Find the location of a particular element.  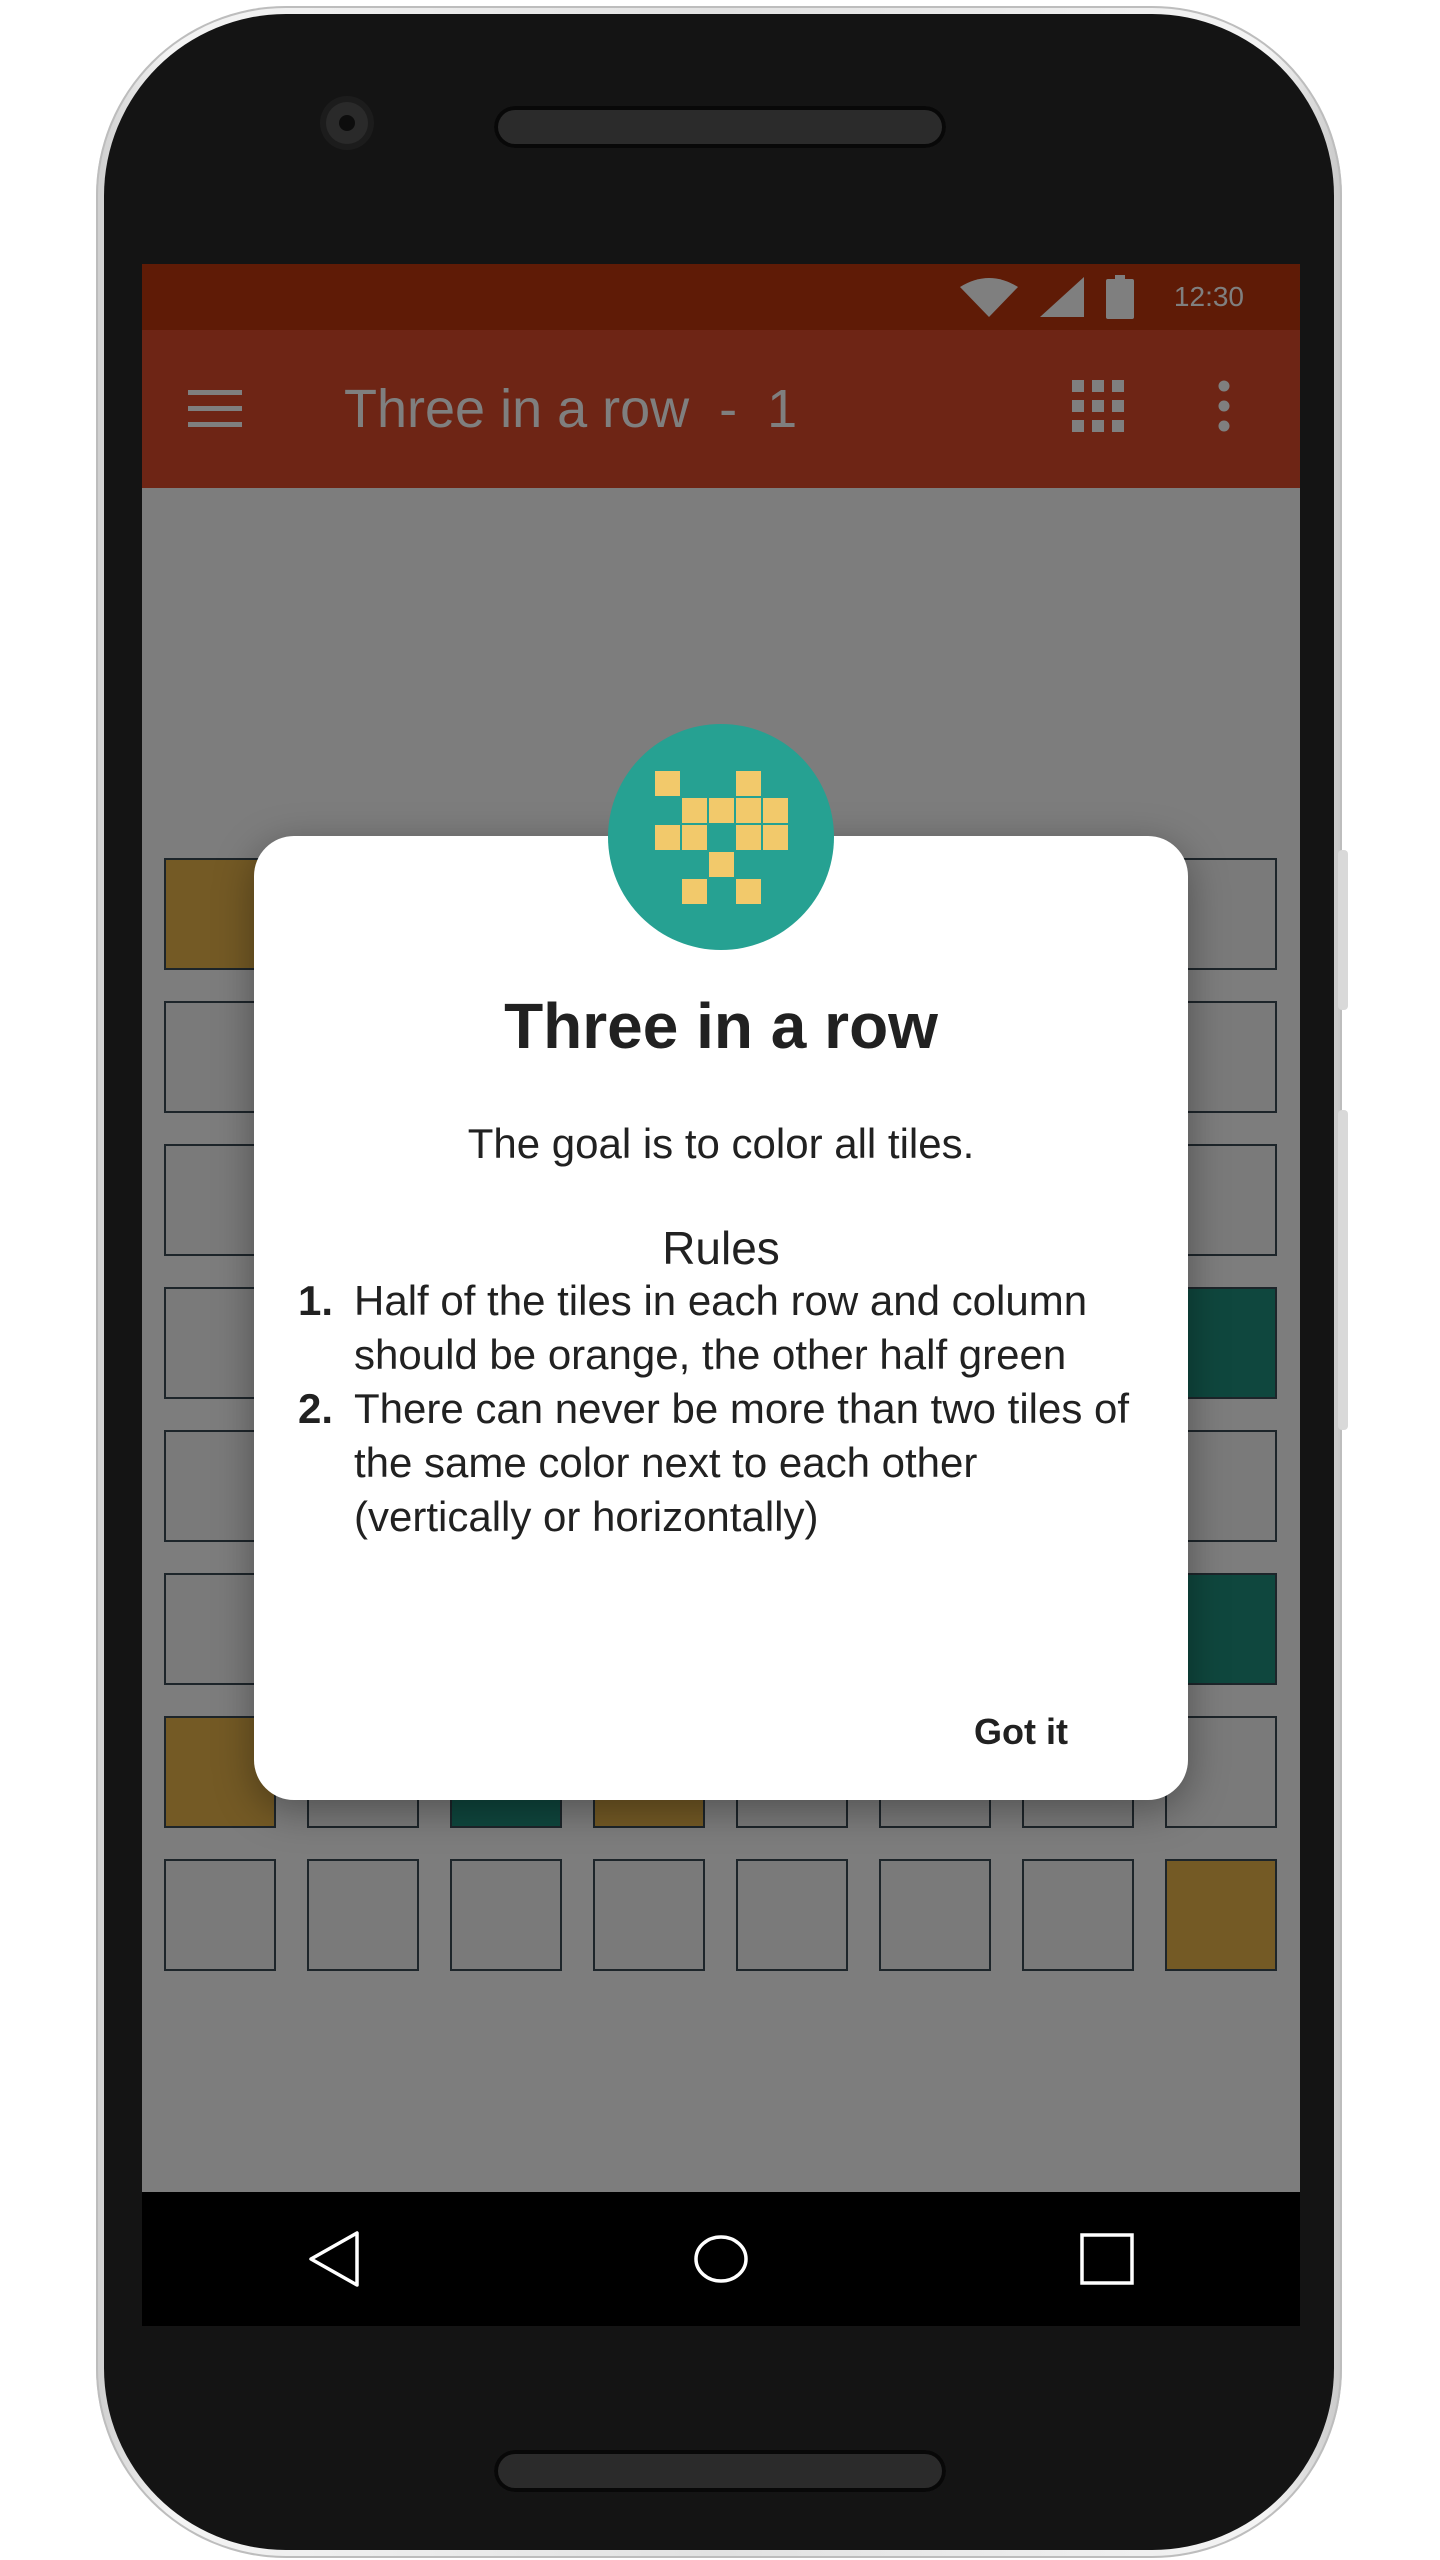

power-button is located at coordinates (1343, 930).